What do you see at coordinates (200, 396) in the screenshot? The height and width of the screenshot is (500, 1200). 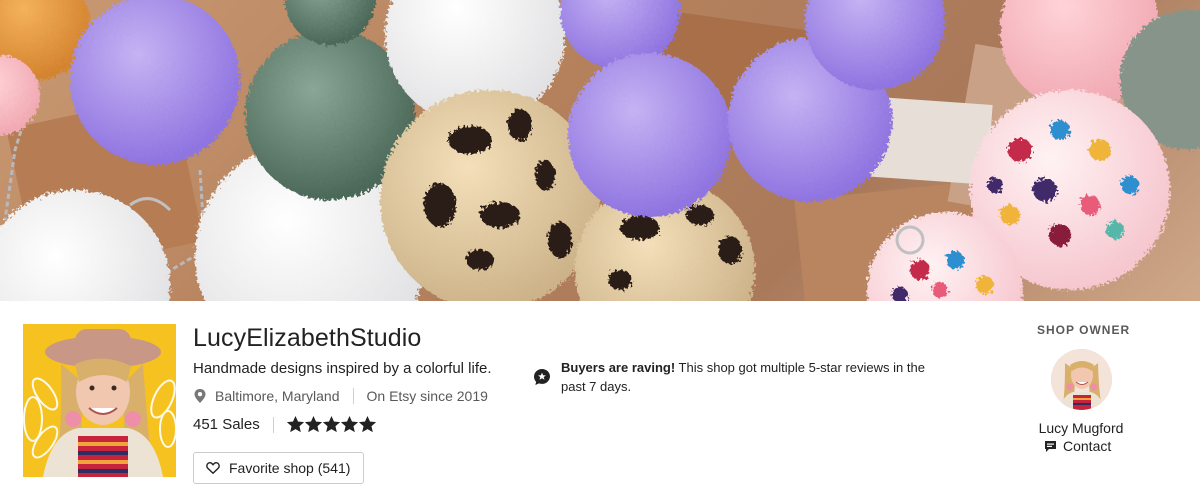 I see `location-pin-icon` at bounding box center [200, 396].